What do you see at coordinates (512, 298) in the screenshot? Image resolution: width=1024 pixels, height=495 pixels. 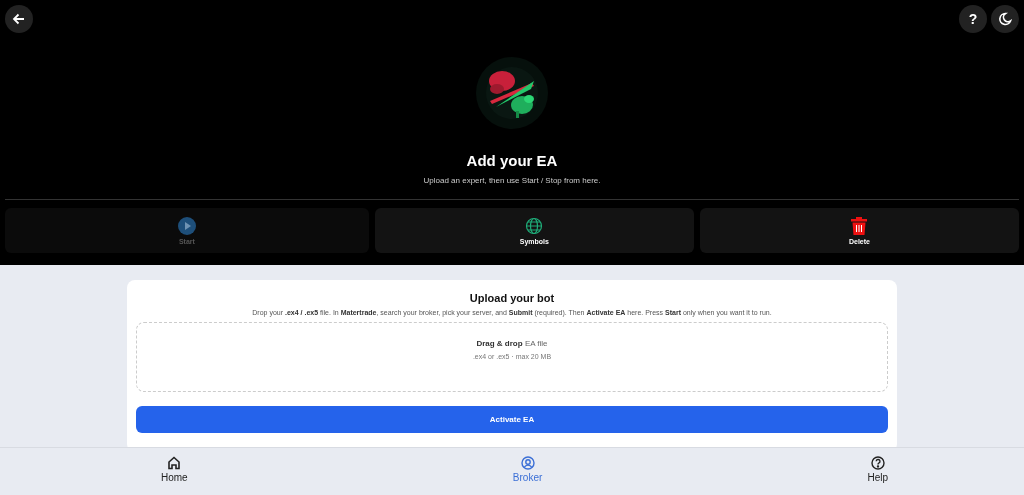 I see `card-title: Upload your bot` at bounding box center [512, 298].